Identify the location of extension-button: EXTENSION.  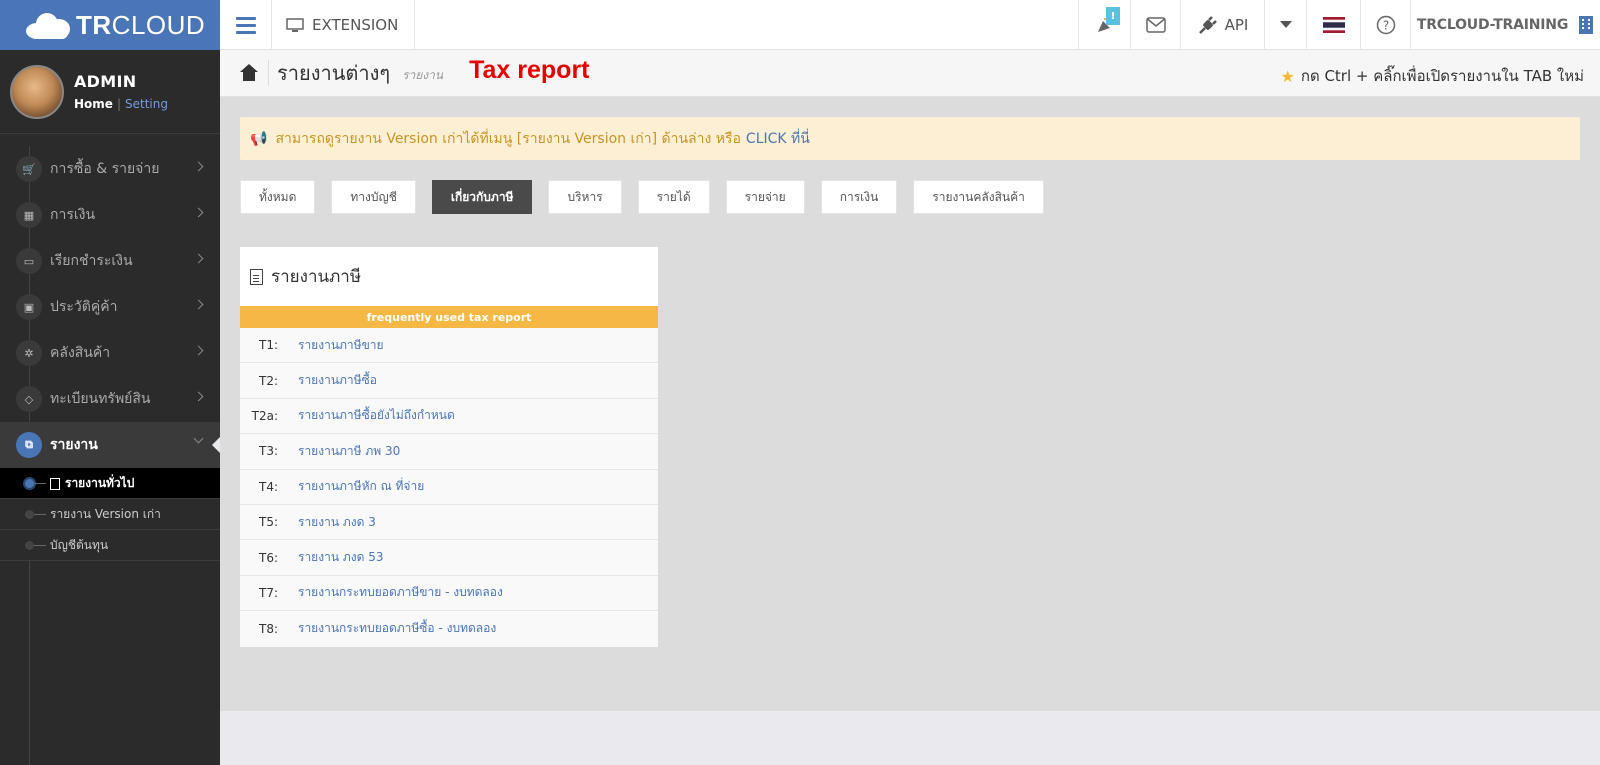
(344, 25).